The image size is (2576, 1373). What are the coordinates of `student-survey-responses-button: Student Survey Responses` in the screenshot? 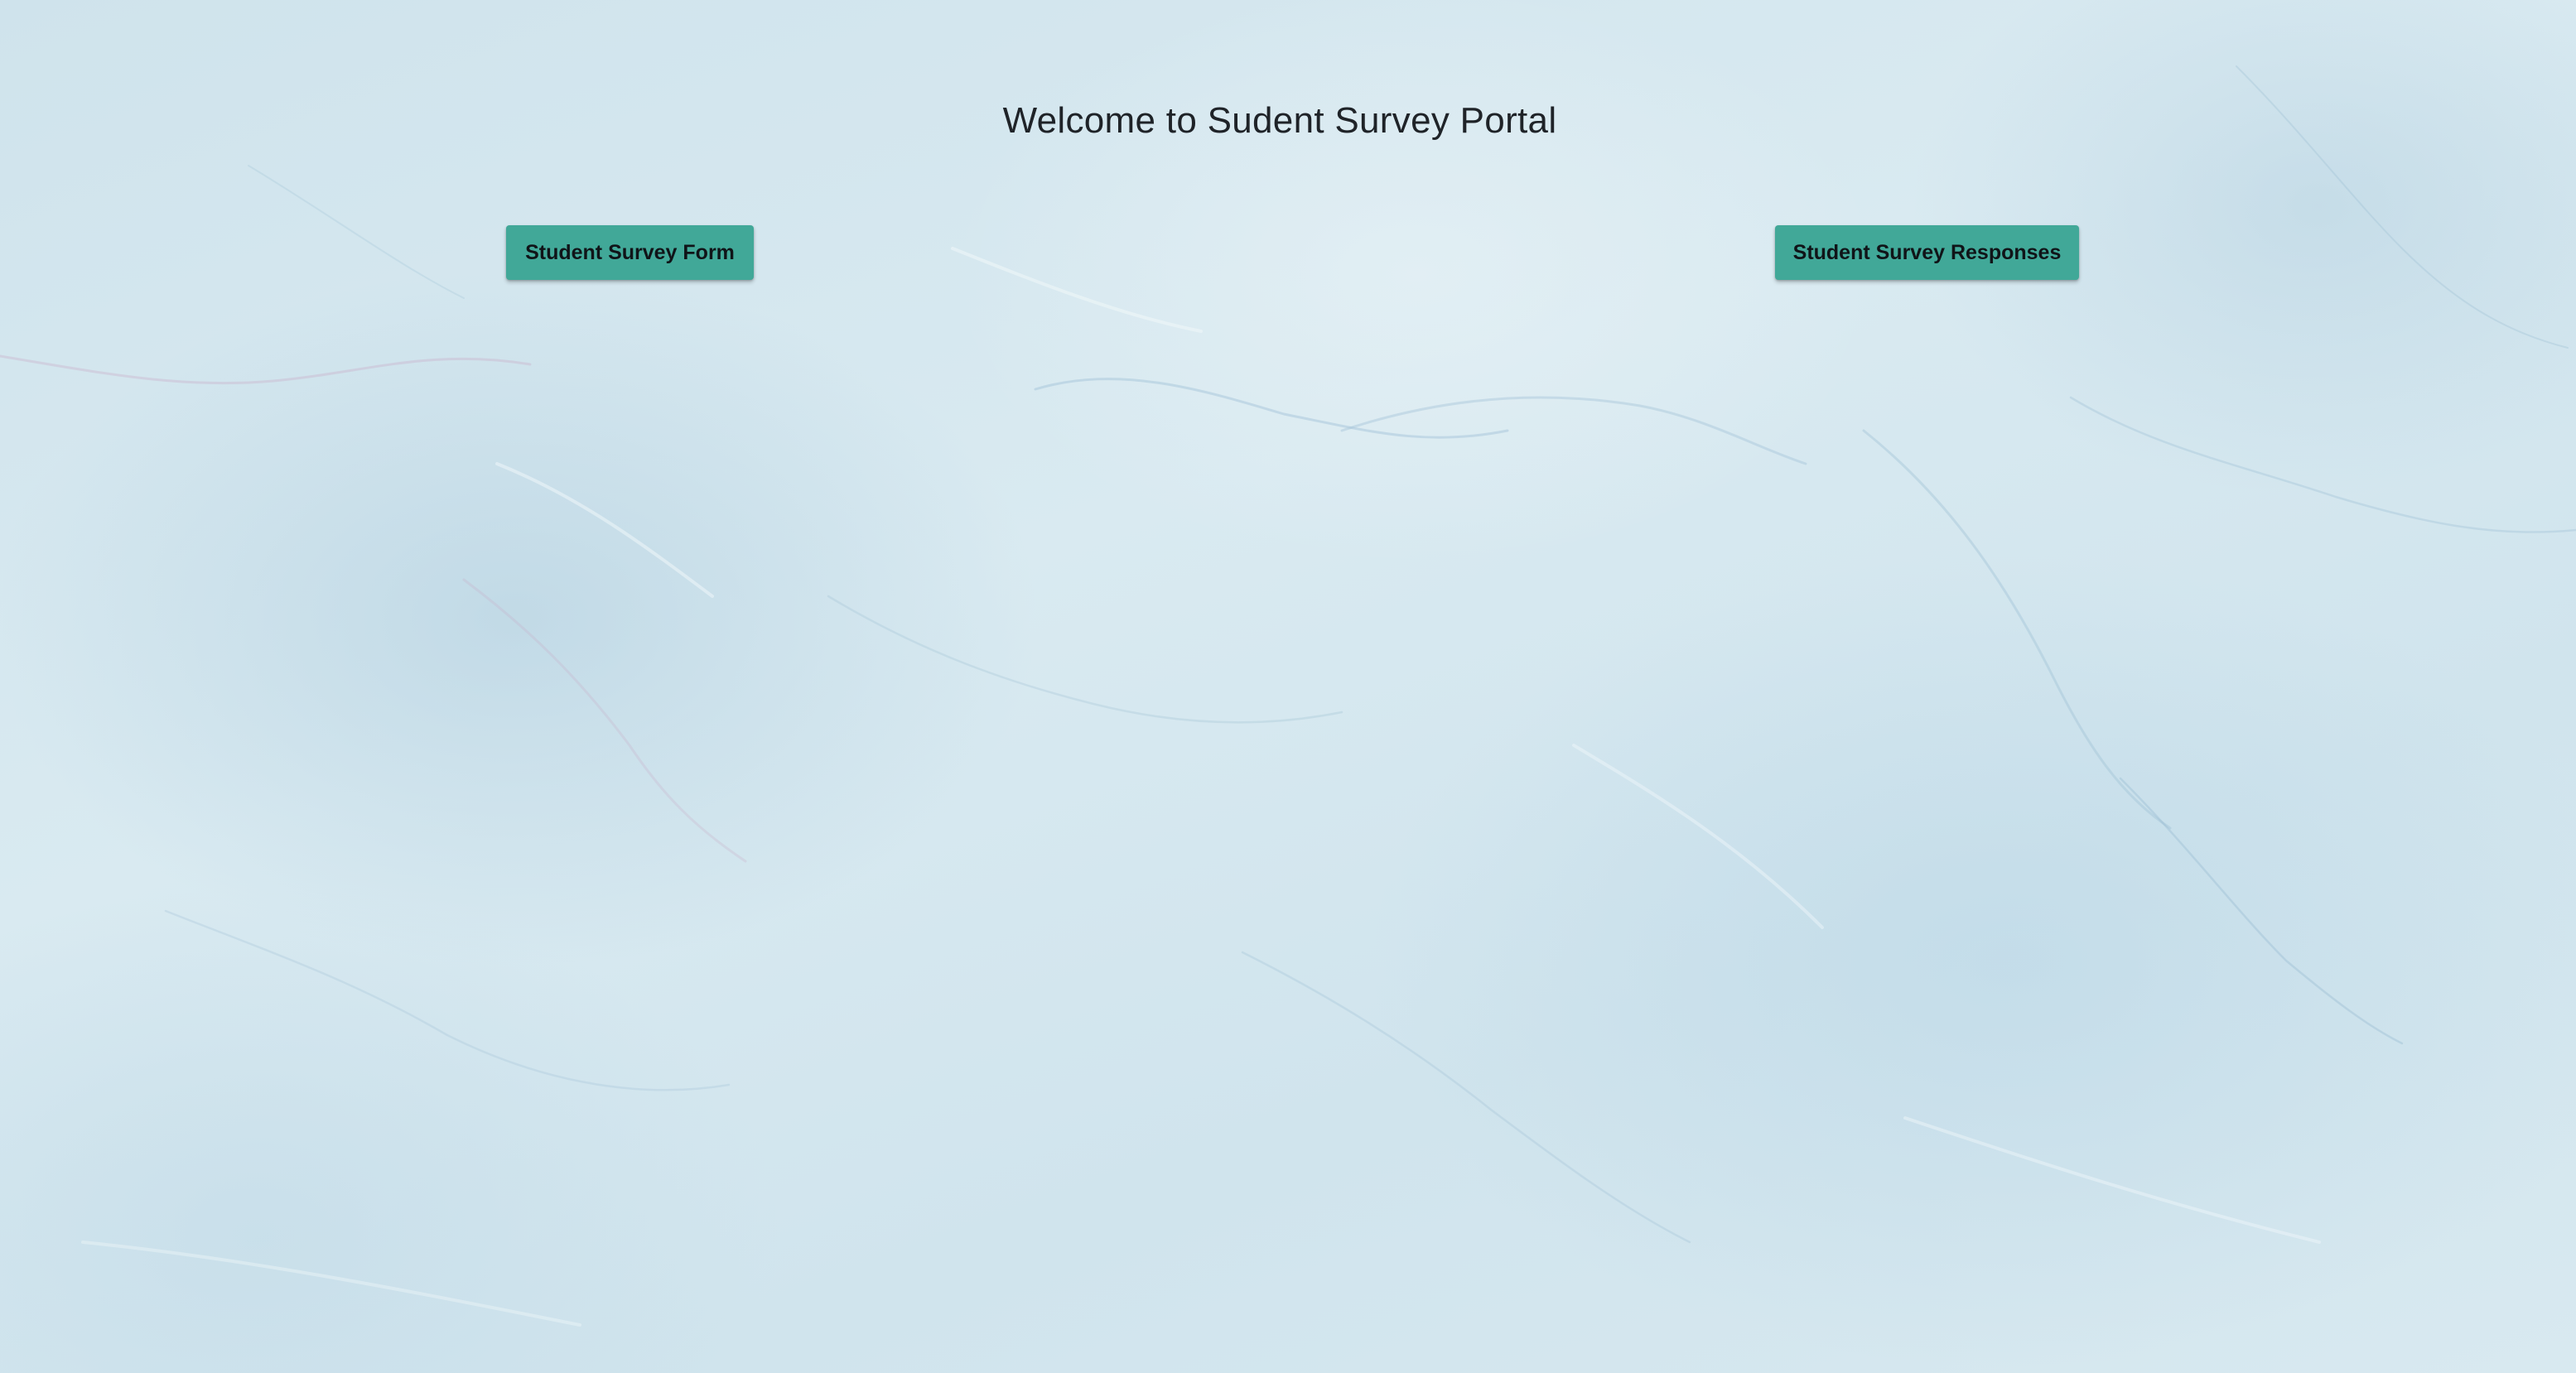 It's located at (1927, 252).